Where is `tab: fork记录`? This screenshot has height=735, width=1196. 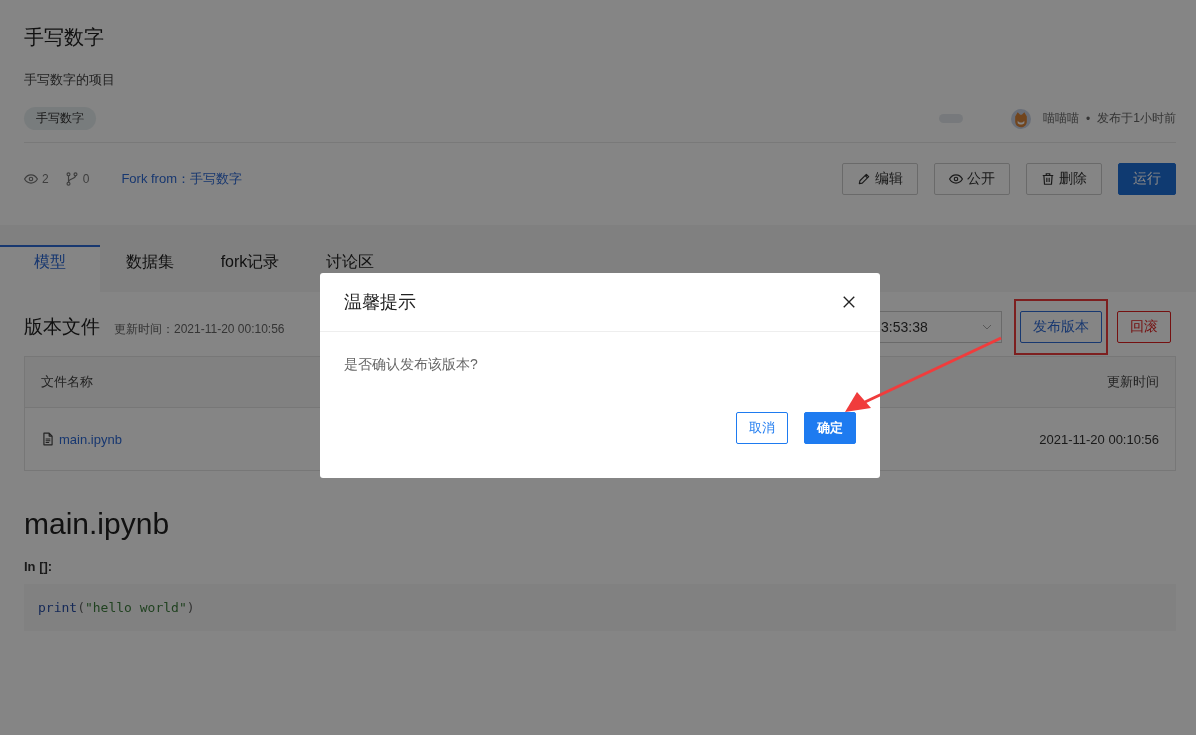 tab: fork记录 is located at coordinates (250, 269).